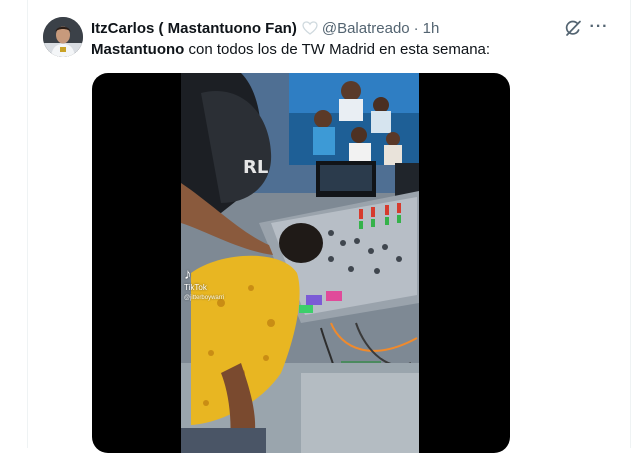  Describe the element at coordinates (366, 28) in the screenshot. I see `author-handle: @Balatreado` at that location.